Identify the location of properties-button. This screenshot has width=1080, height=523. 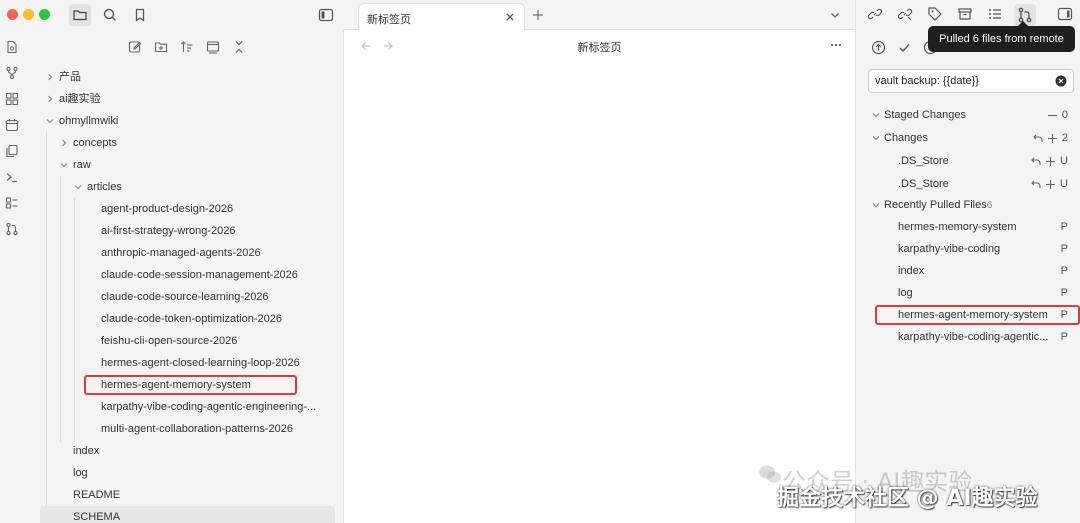
(965, 14).